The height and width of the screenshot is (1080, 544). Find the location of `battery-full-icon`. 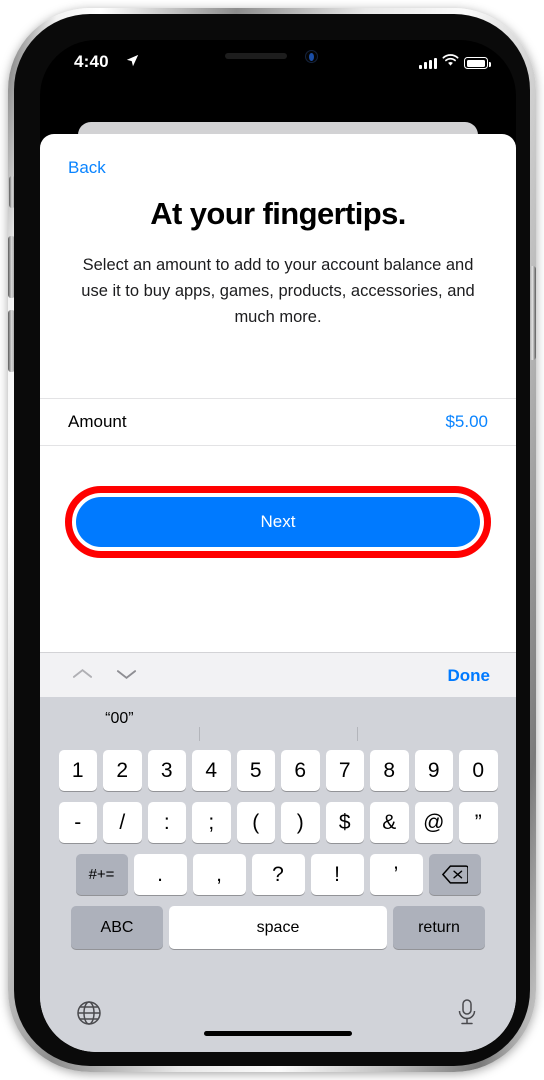

battery-full-icon is located at coordinates (477, 63).